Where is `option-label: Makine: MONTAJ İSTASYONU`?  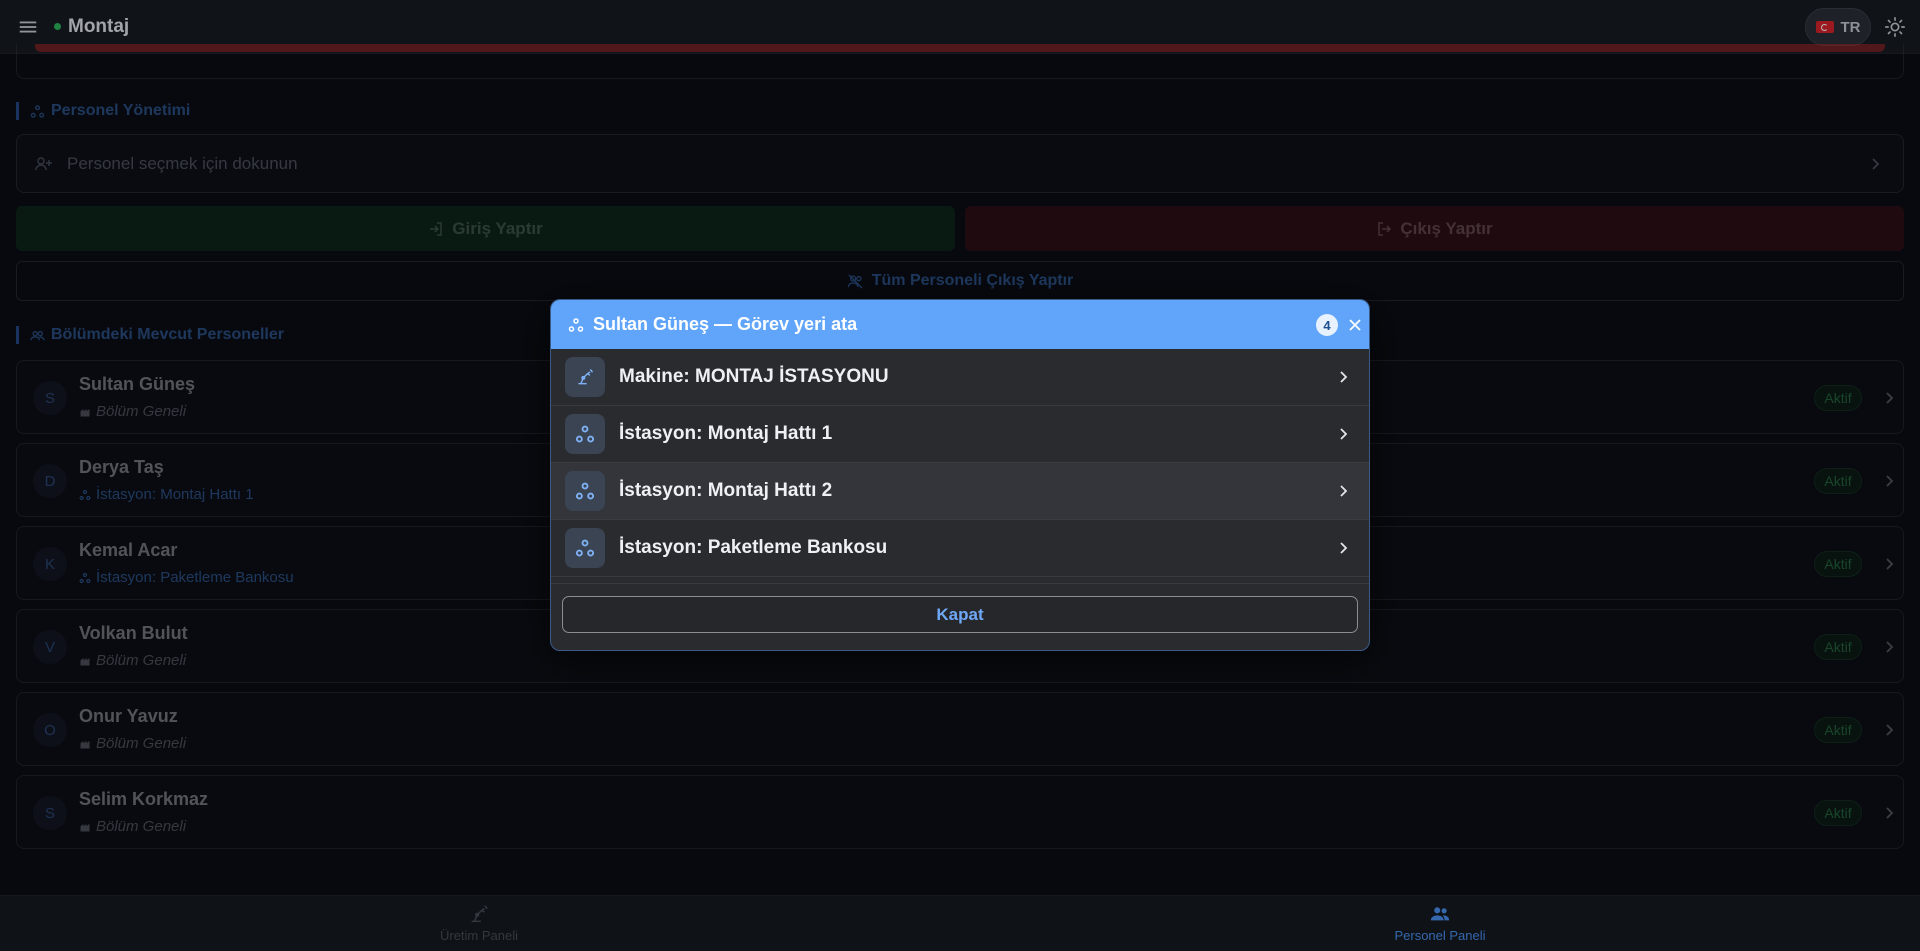
option-label: Makine: MONTAJ İSTASYONU is located at coordinates (754, 376).